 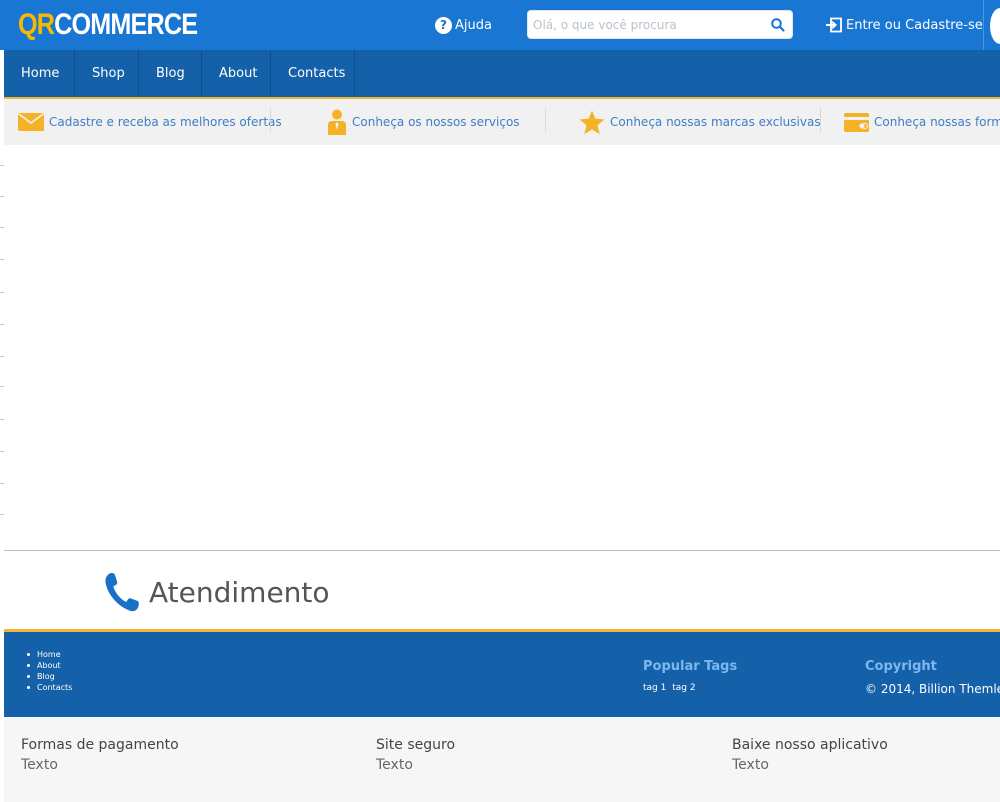 I want to click on atendimento-title: Atendimento, so click(x=239, y=592).